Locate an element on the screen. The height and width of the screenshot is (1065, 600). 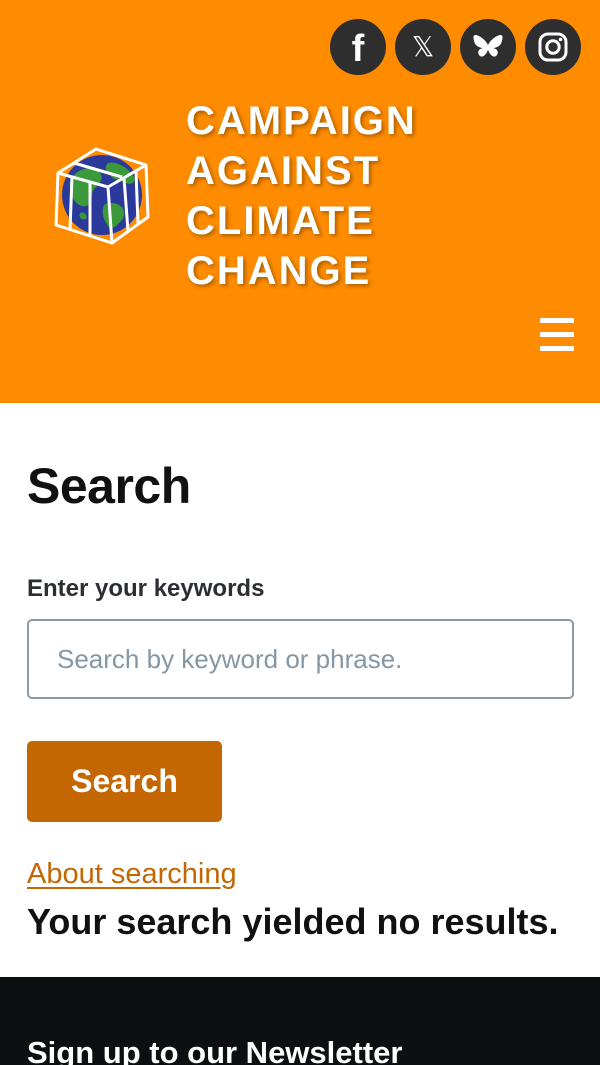
facebook-icon: f is located at coordinates (358, 49).